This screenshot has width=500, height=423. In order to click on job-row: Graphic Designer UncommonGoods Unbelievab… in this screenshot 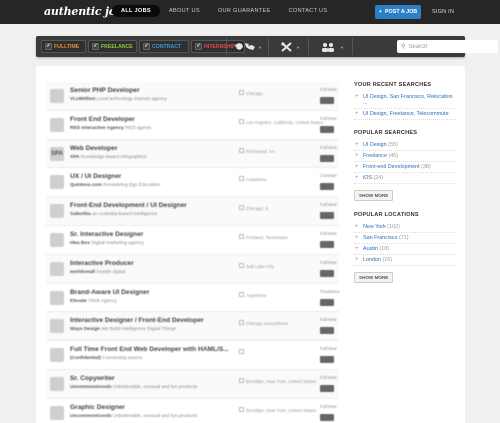, I will do `click(192, 411)`.